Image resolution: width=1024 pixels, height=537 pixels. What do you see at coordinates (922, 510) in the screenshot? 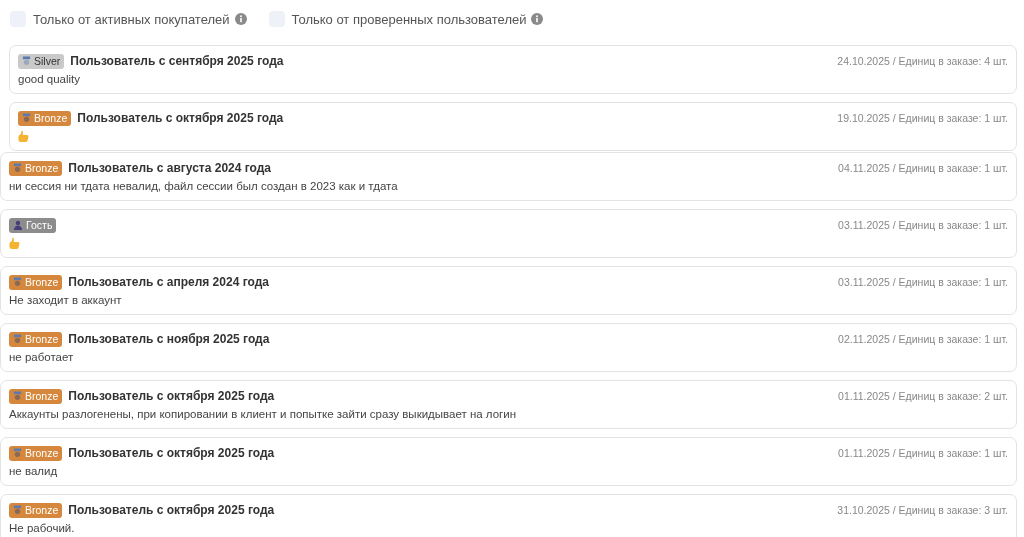
I see `review-meta: 31.10.2025 / Единиц в заказе: 3 шт.` at bounding box center [922, 510].